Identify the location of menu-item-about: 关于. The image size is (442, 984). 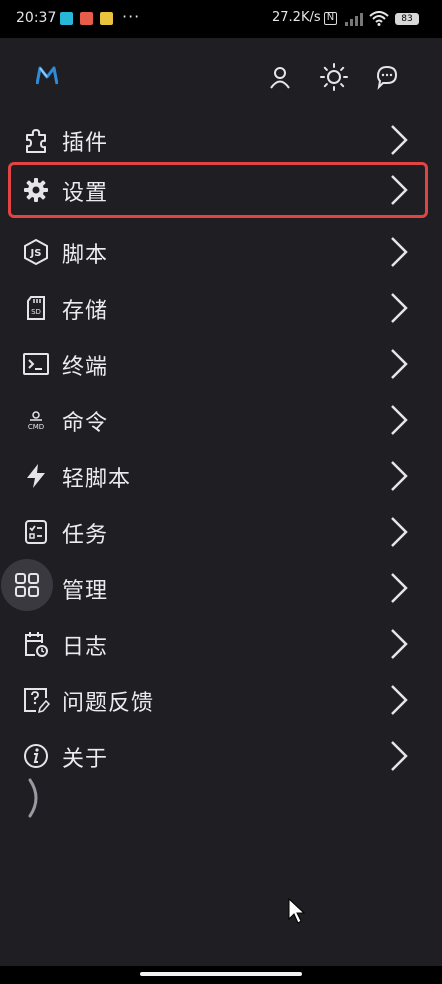
(218, 756).